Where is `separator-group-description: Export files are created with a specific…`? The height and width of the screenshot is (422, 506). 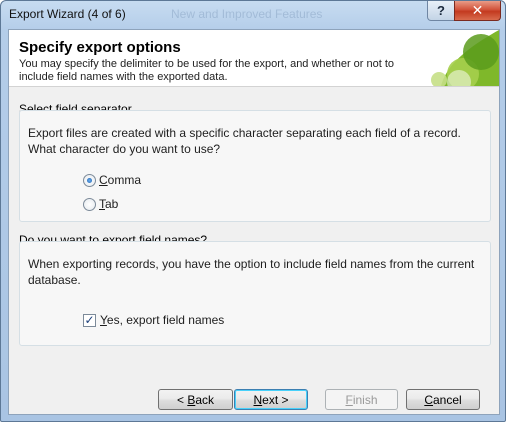 separator-group-description: Export files are created with a specific… is located at coordinates (244, 141).